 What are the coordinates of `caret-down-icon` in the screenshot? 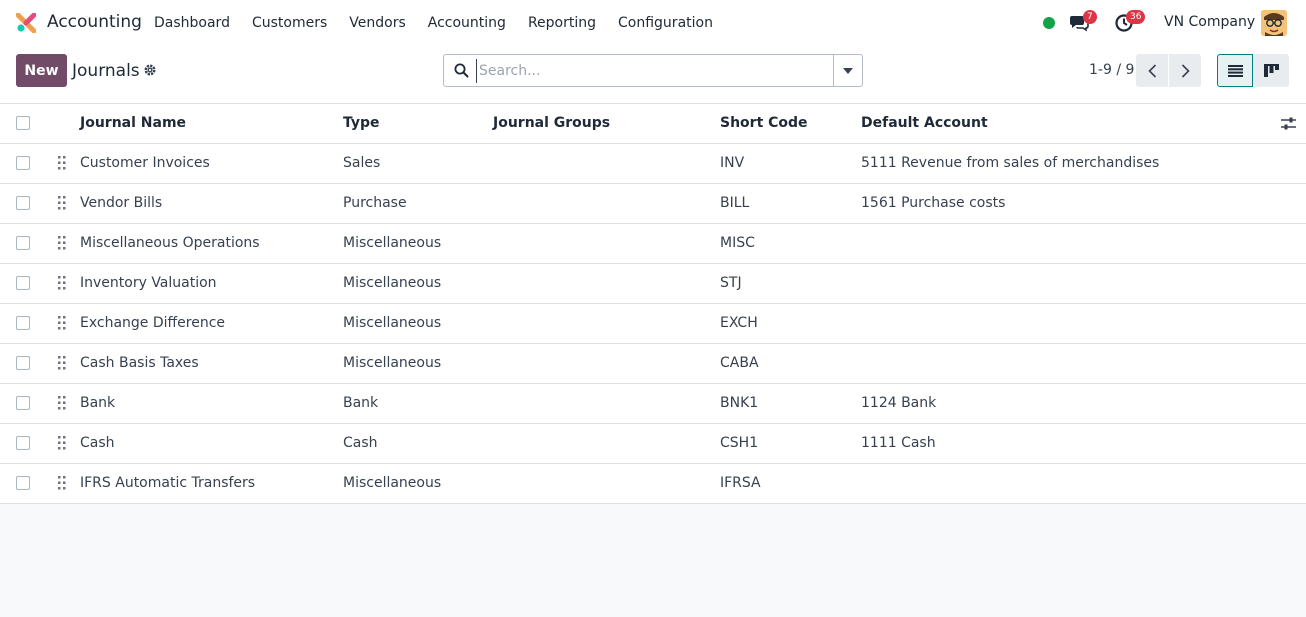 It's located at (848, 70).